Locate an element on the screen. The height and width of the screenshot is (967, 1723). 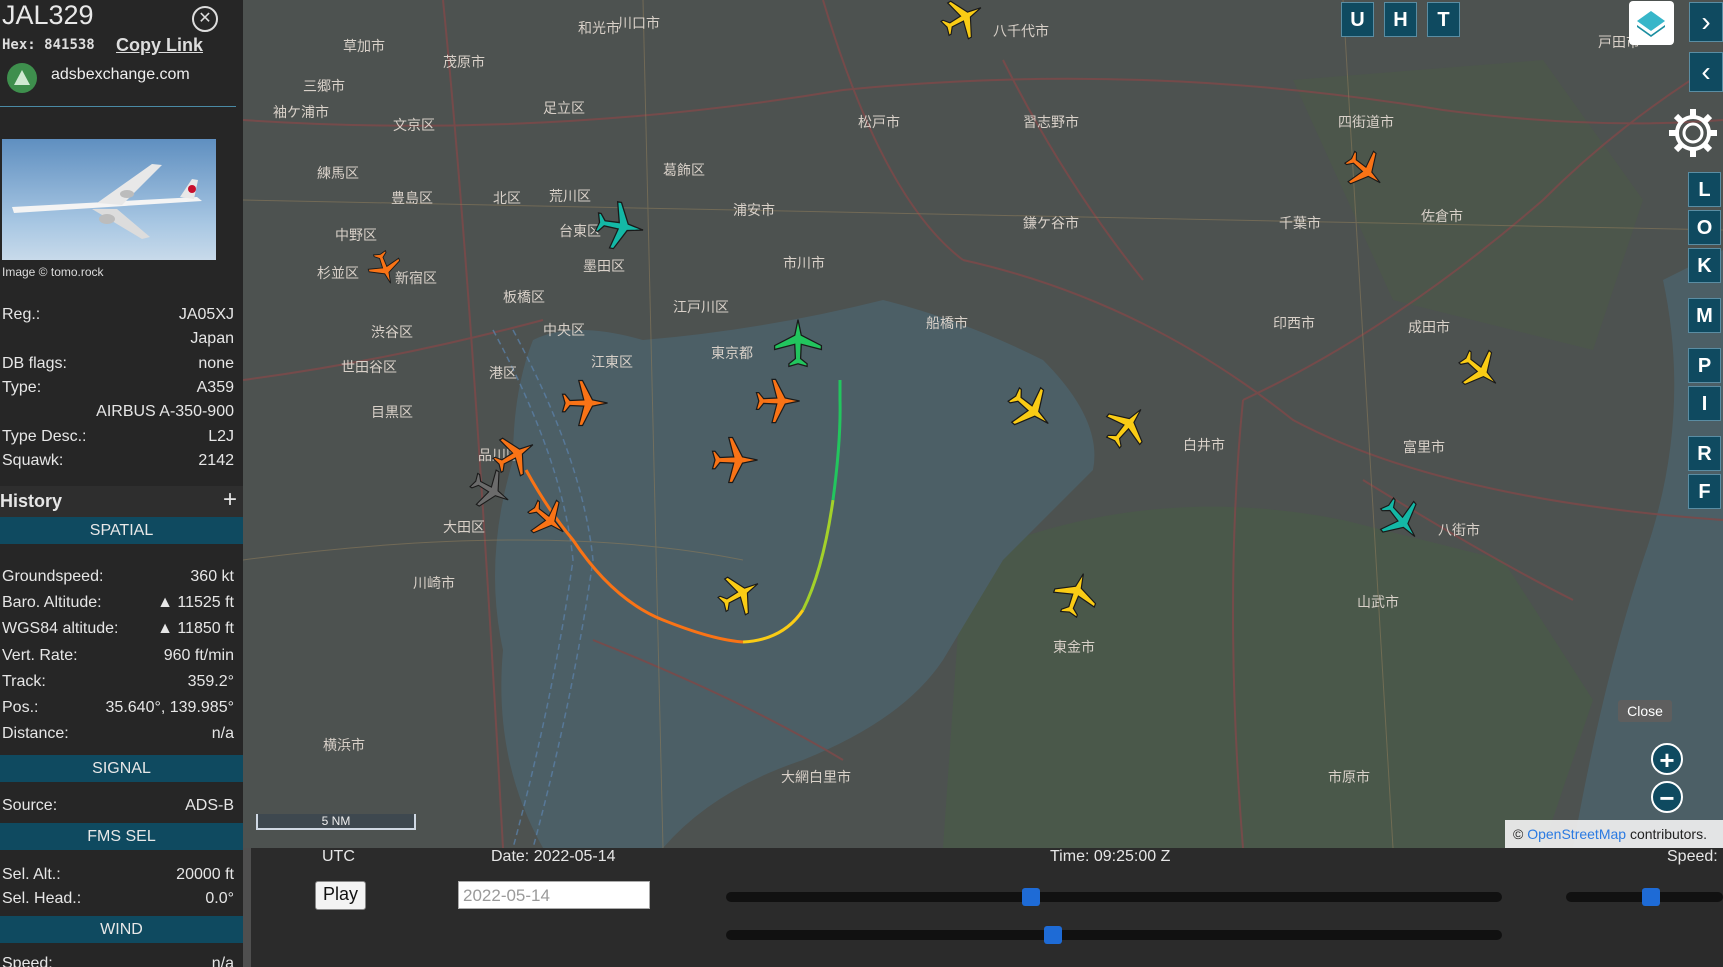
info-value: 359.2° is located at coordinates (210, 681).